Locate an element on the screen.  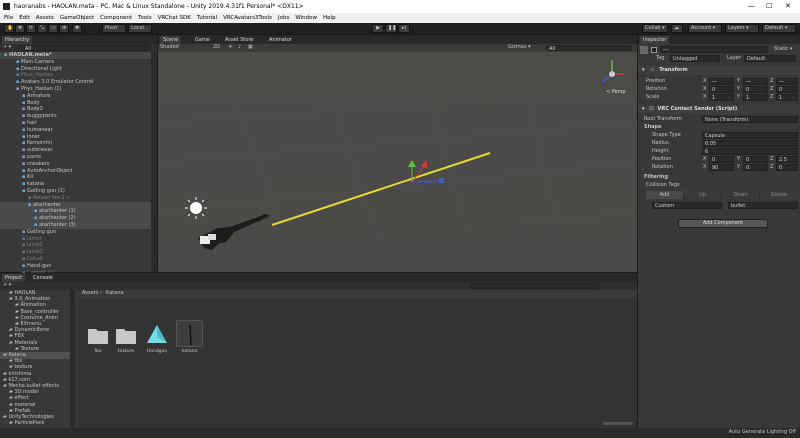
delete-tag-button: Delete is located at coordinates (779, 195).